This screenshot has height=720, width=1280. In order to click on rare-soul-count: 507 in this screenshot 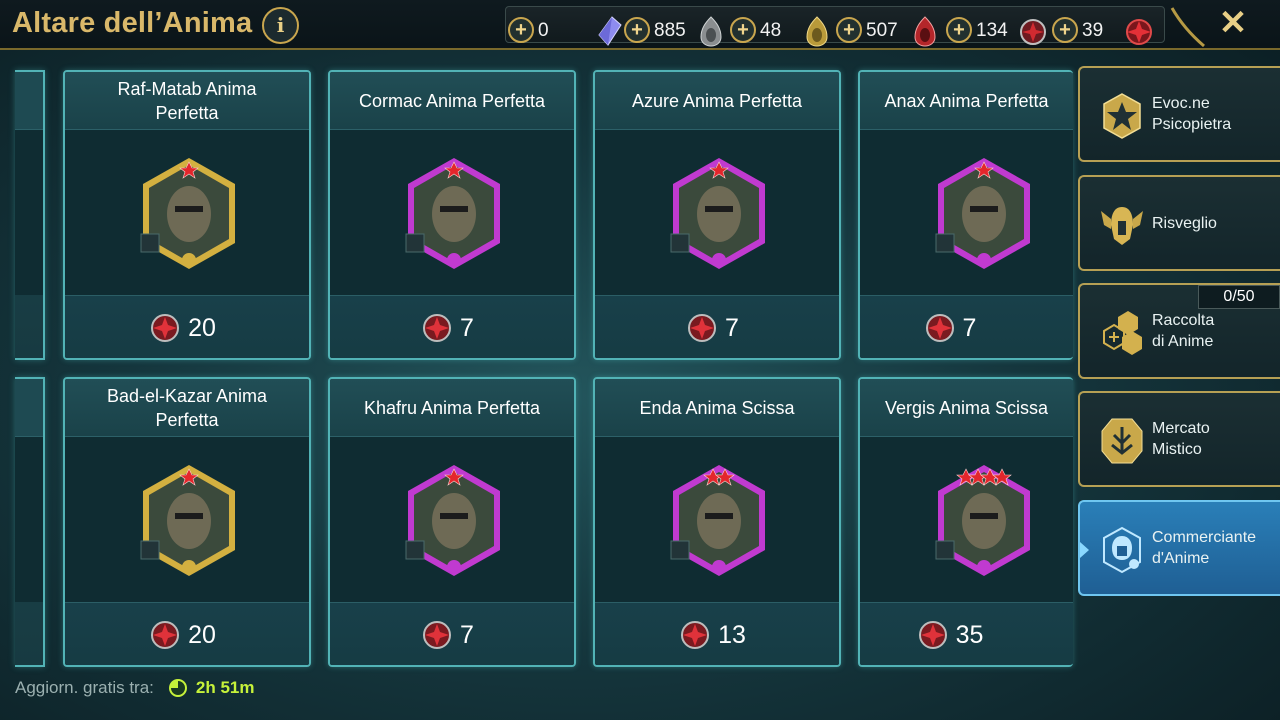, I will do `click(882, 30)`.